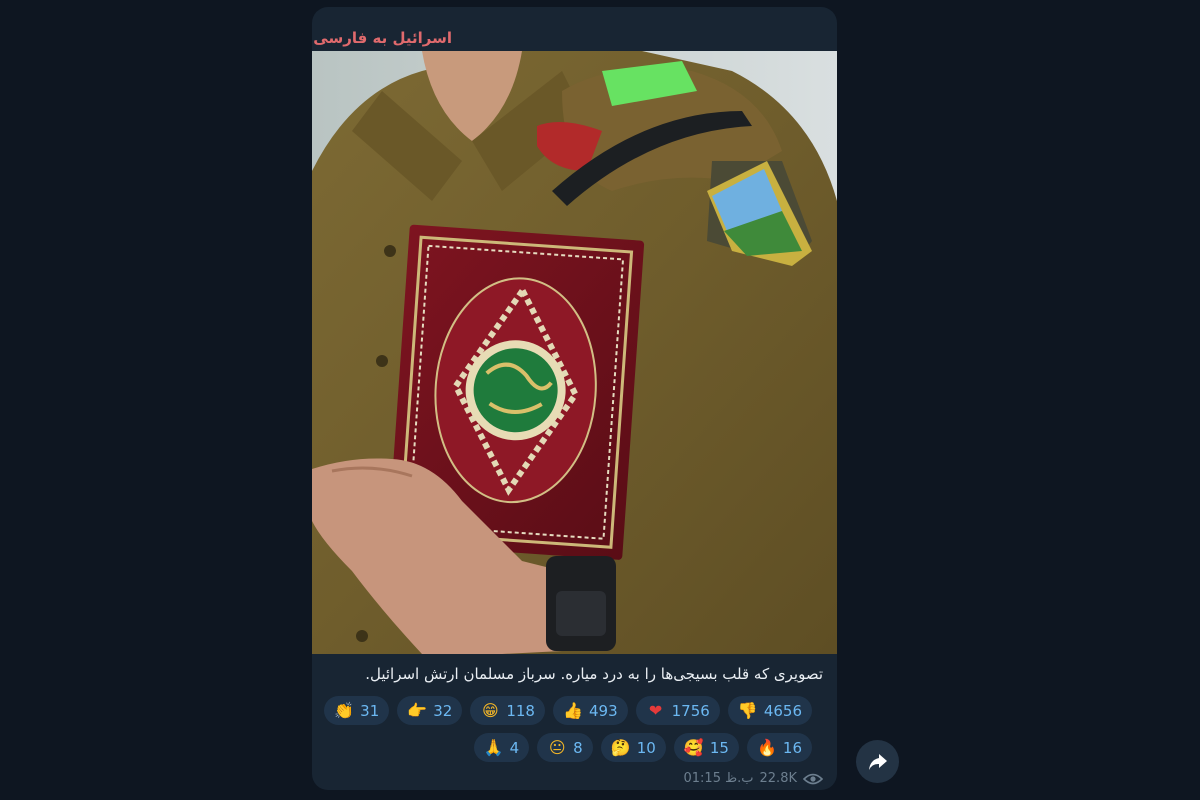 This screenshot has width=1200, height=800. I want to click on reaction-button: 🤔 10, so click(633, 747).